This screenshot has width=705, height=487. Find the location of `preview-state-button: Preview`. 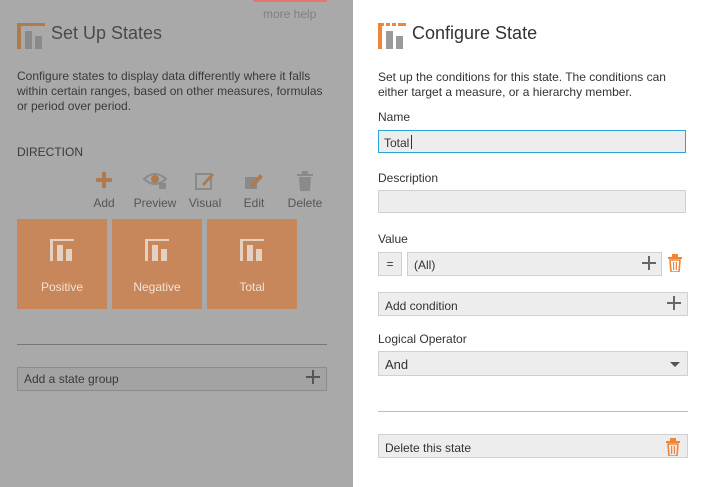

preview-state-button: Preview is located at coordinates (155, 190).